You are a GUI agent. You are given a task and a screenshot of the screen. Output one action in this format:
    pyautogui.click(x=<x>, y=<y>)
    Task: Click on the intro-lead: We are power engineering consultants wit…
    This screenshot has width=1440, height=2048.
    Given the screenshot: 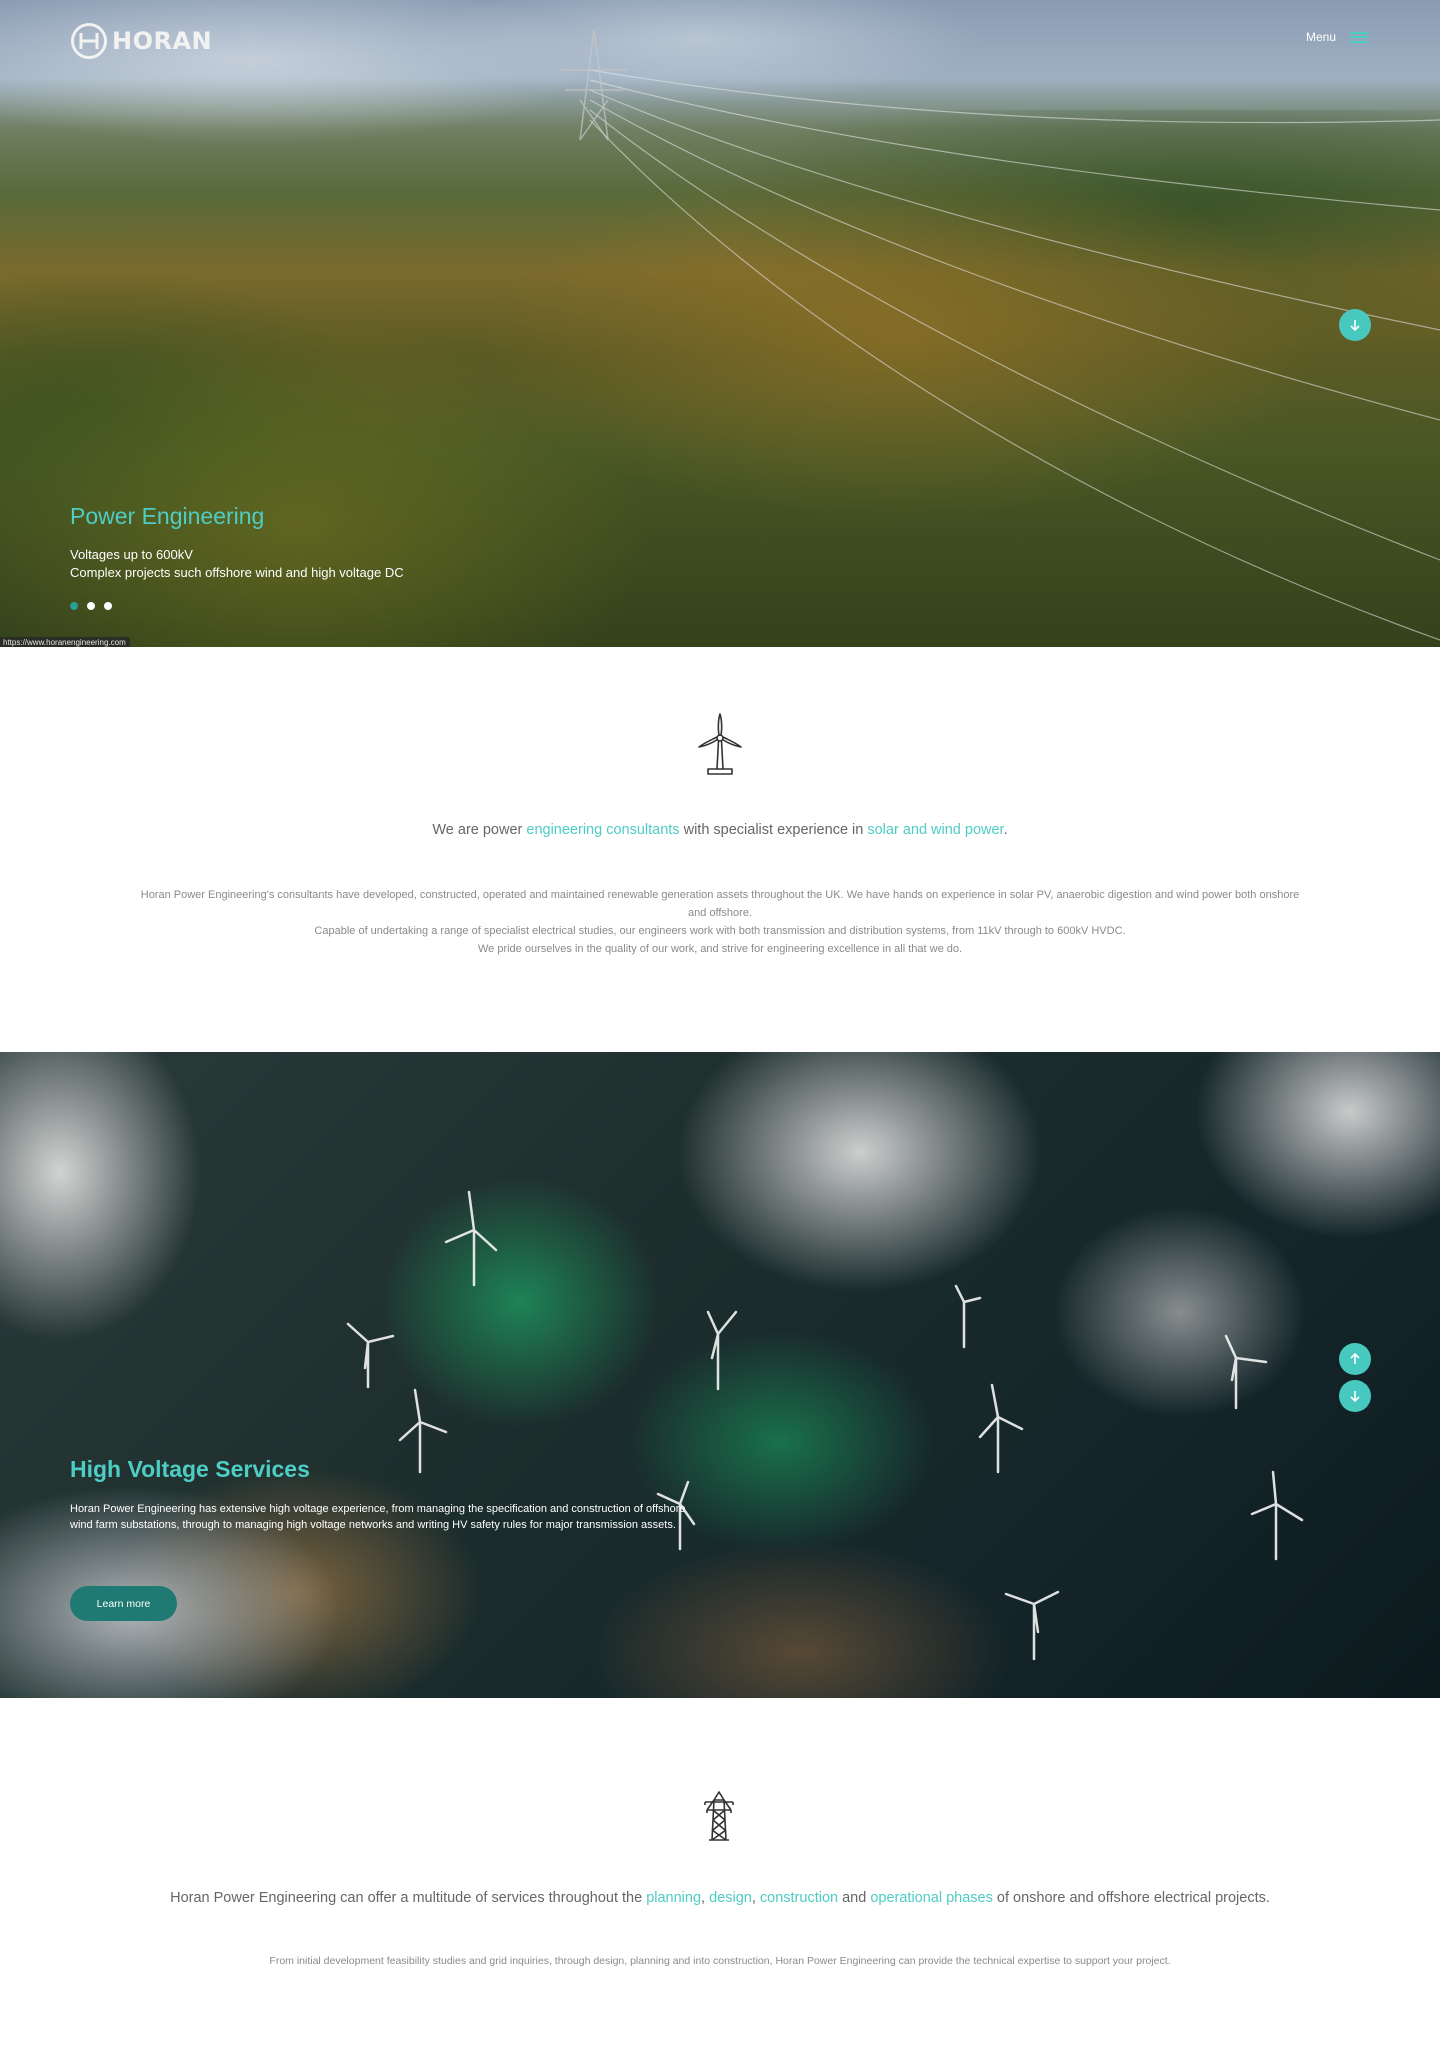 What is the action you would take?
    pyautogui.click(x=720, y=830)
    